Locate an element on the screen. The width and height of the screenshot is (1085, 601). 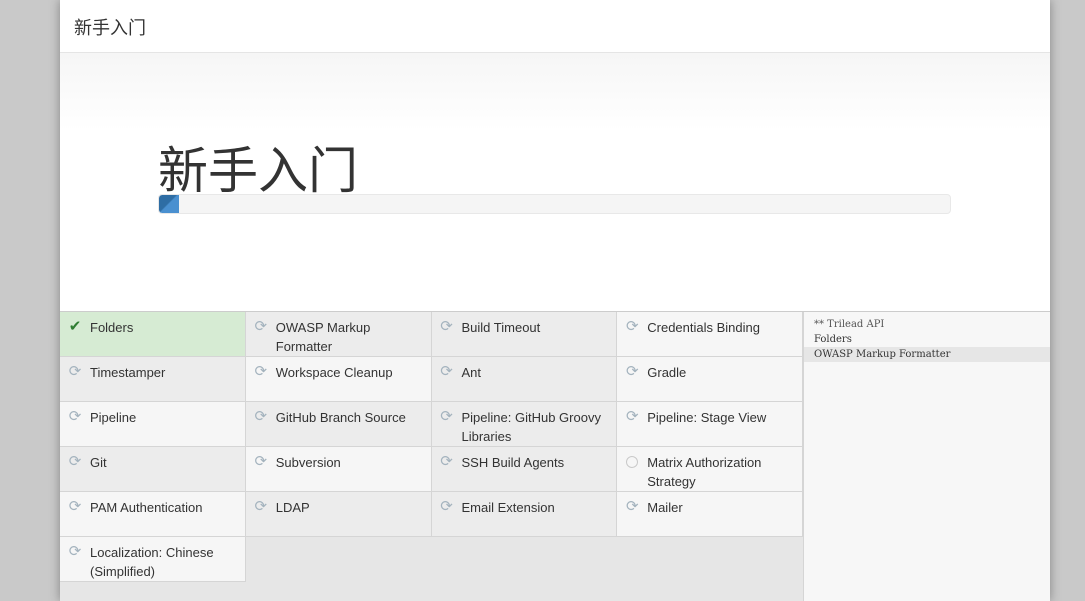
plugin-item: ⟳ GitHub Branch Source is located at coordinates (338, 424).